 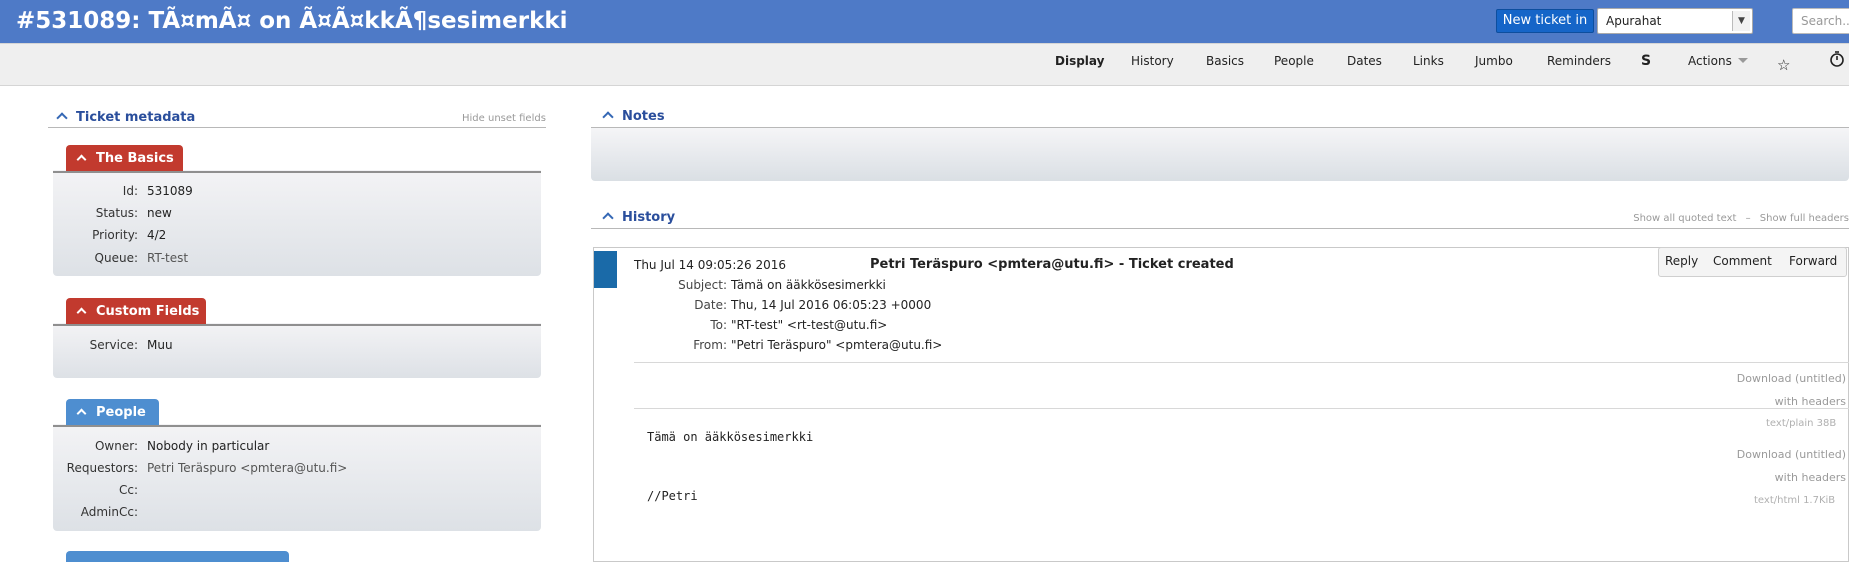 What do you see at coordinates (730, 437) in the screenshot?
I see `message-body-line-1: Tämä on ääkkösesimerkki` at bounding box center [730, 437].